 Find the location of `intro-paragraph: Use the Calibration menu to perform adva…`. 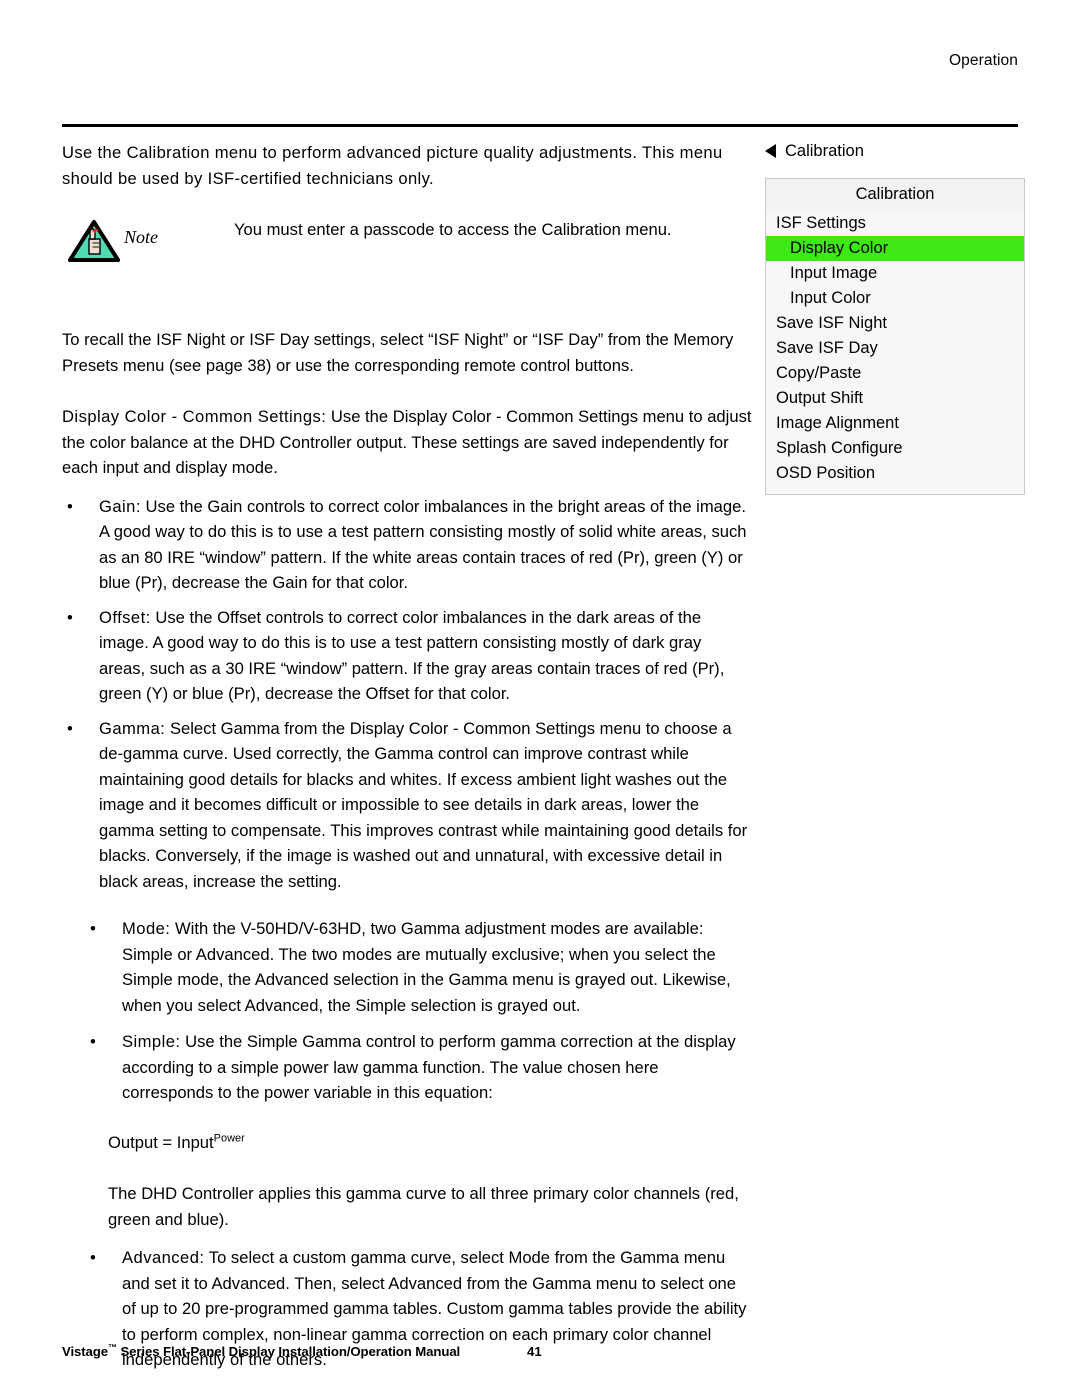

intro-paragraph: Use the Calibration menu to perform adva… is located at coordinates (392, 165).